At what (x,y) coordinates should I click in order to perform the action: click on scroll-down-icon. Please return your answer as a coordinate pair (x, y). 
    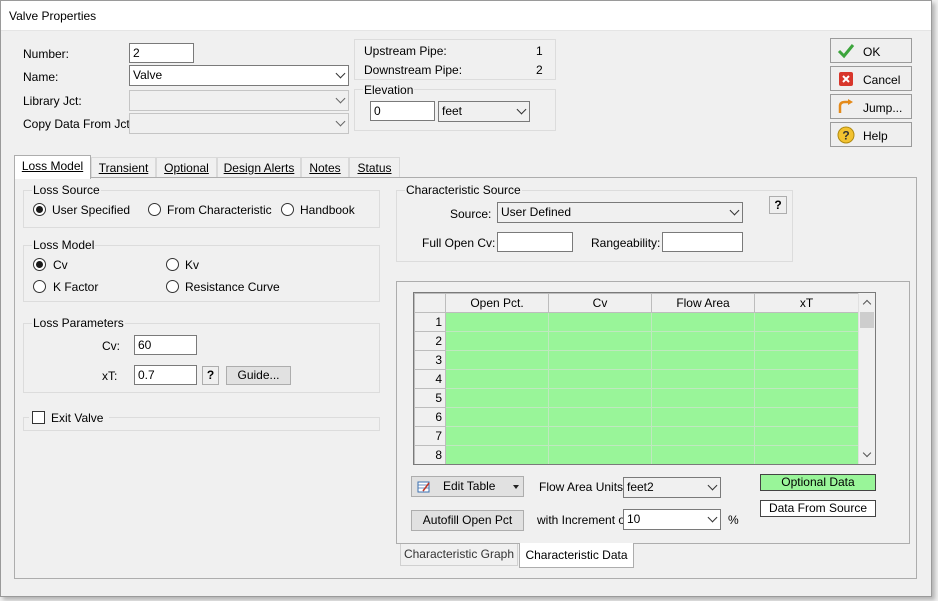
    Looking at the image, I should click on (867, 453).